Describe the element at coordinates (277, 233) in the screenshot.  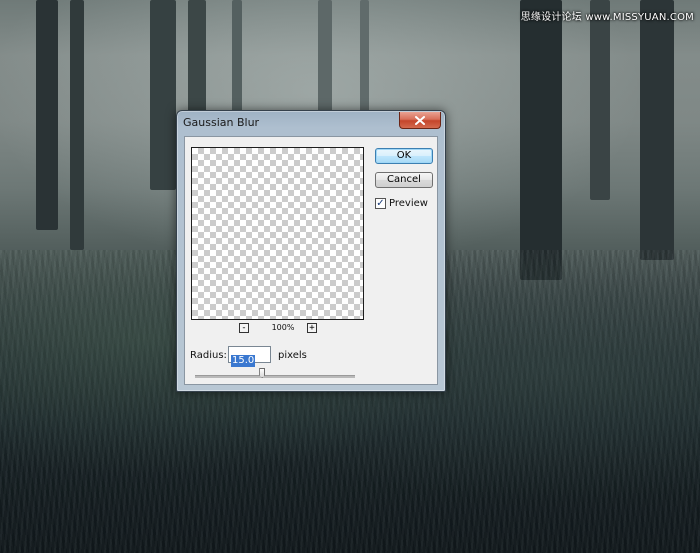
I see `preview-canvas` at that location.